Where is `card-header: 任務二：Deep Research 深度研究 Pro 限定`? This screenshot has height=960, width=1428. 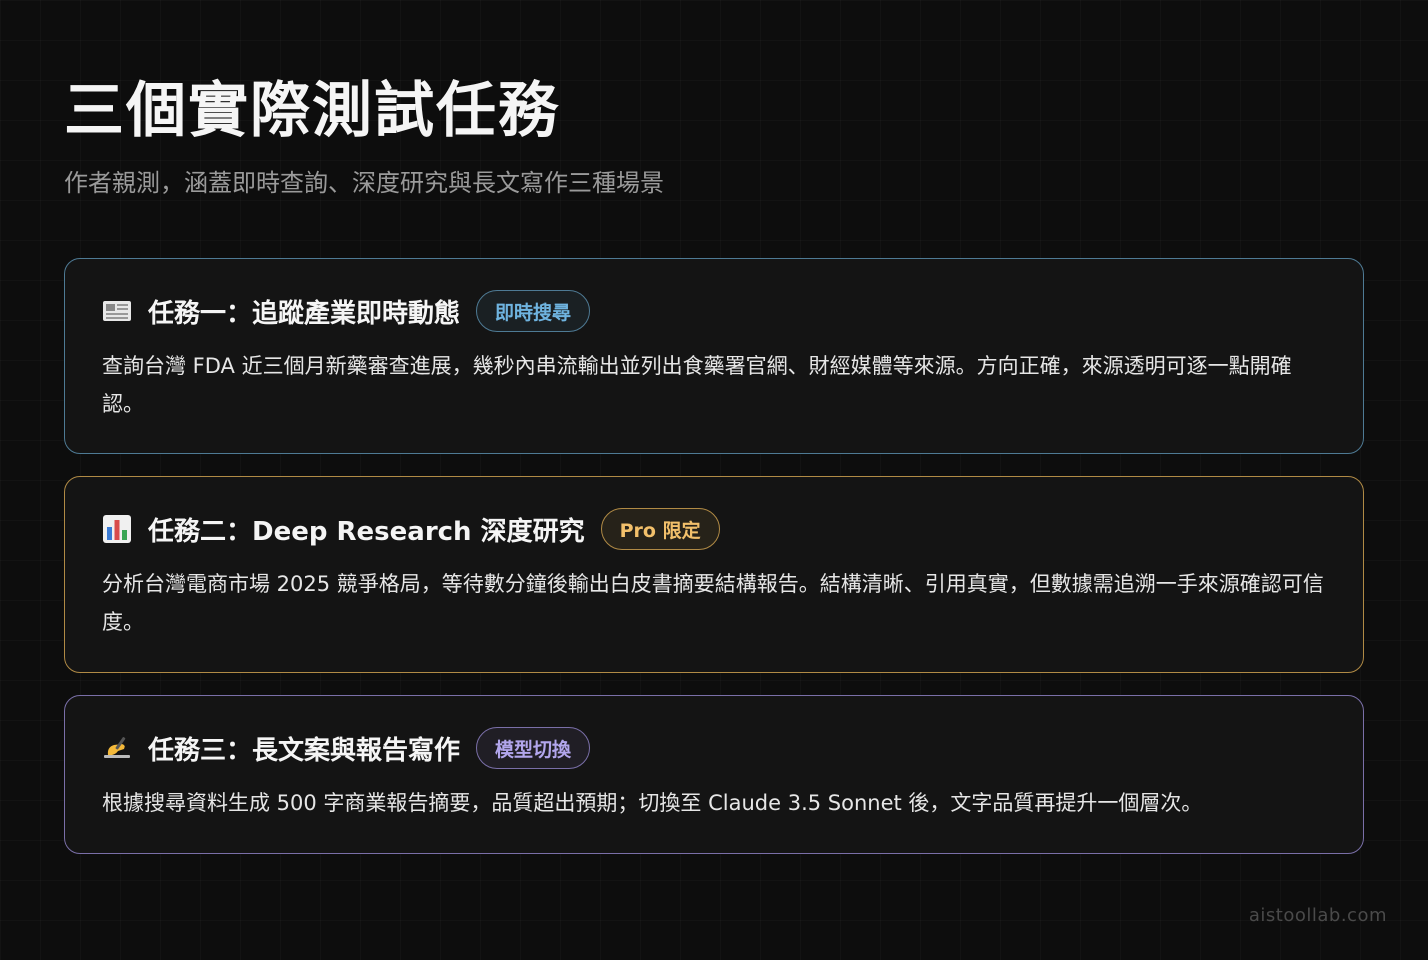
card-header: 任務二：Deep Research 深度研究 Pro 限定 is located at coordinates (714, 529).